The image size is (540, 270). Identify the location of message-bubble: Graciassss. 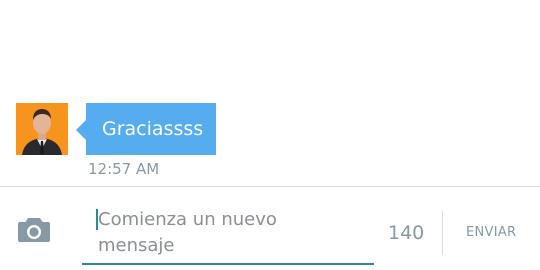
(151, 129).